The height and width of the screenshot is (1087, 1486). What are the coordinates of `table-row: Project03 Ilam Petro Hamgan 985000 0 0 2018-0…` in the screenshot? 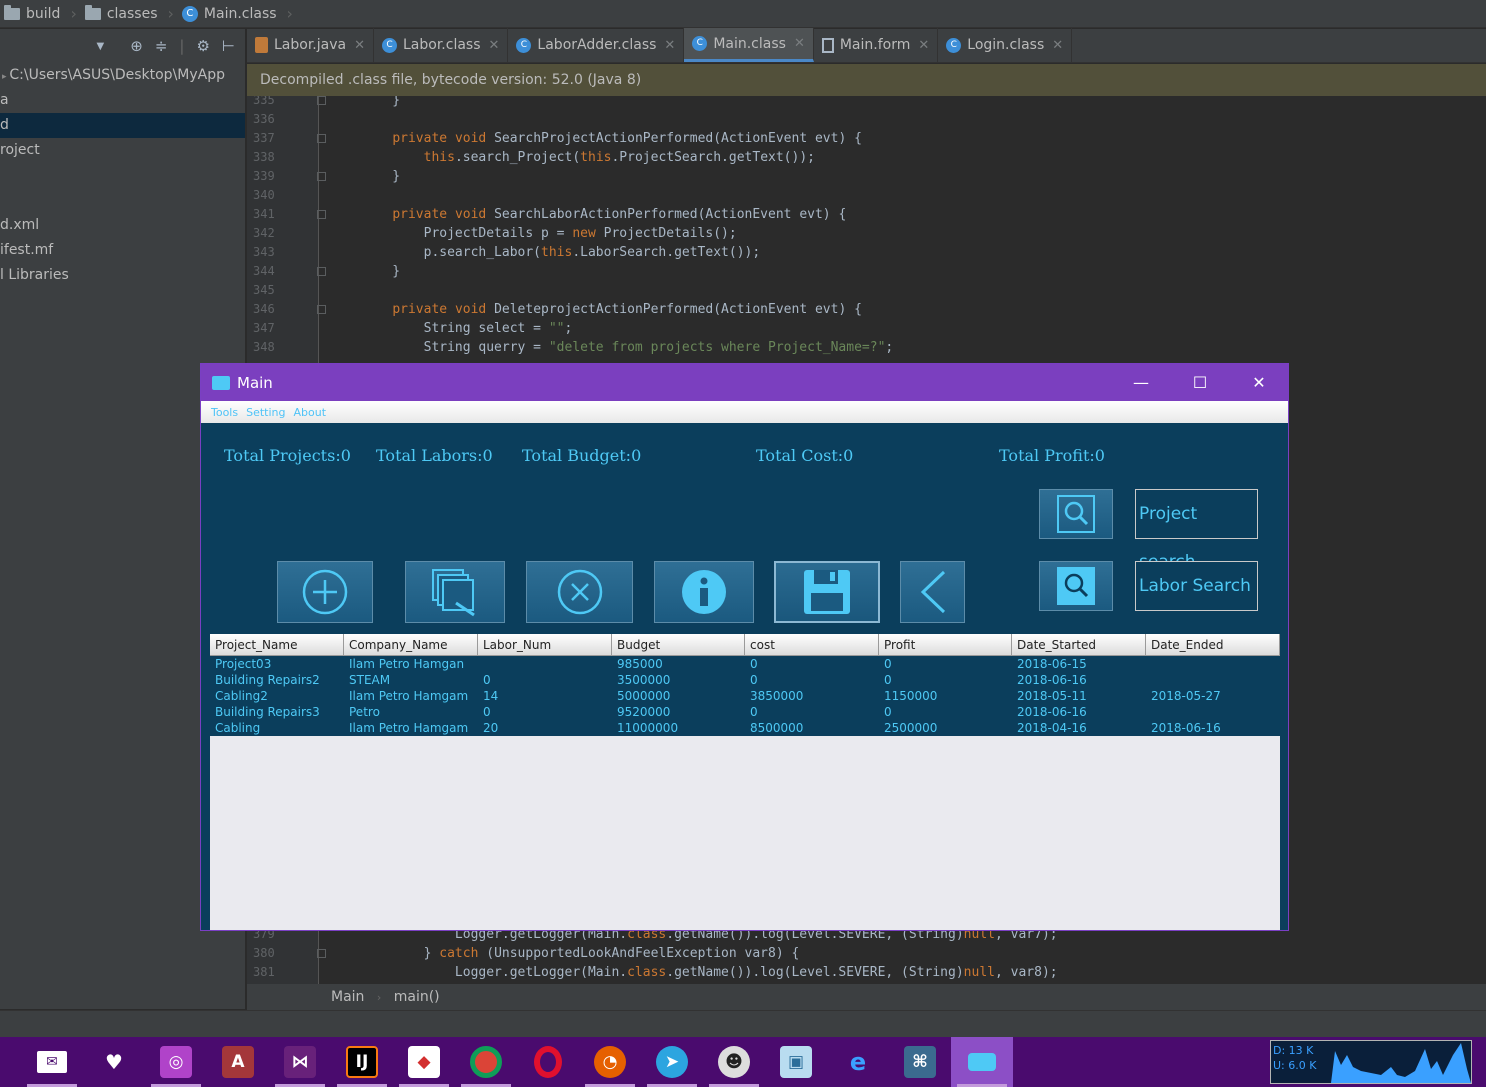 It's located at (745, 664).